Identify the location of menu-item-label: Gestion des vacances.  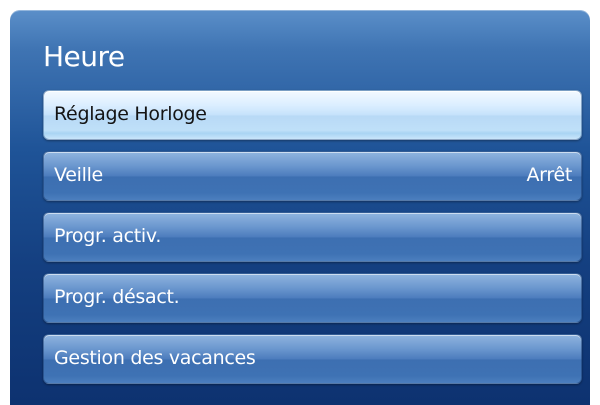
(155, 358).